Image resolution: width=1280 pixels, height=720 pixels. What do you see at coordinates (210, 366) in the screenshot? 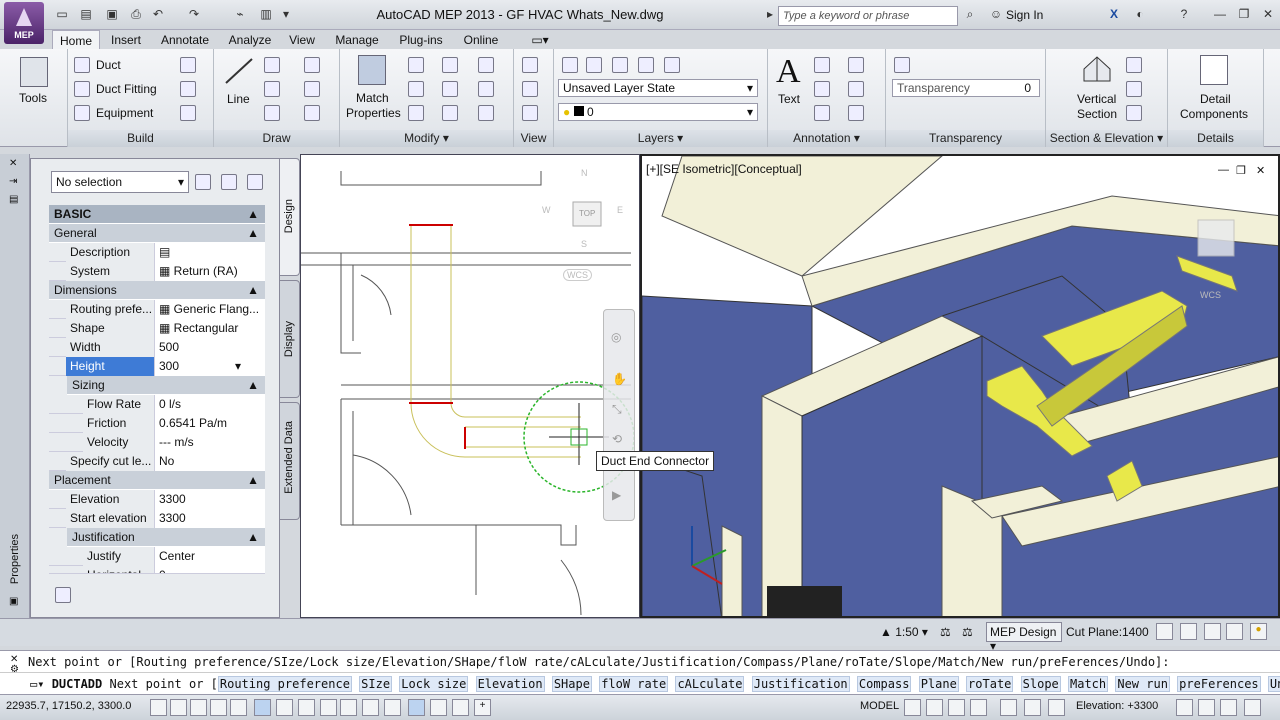
I see `height-select: 300 ▾` at bounding box center [210, 366].